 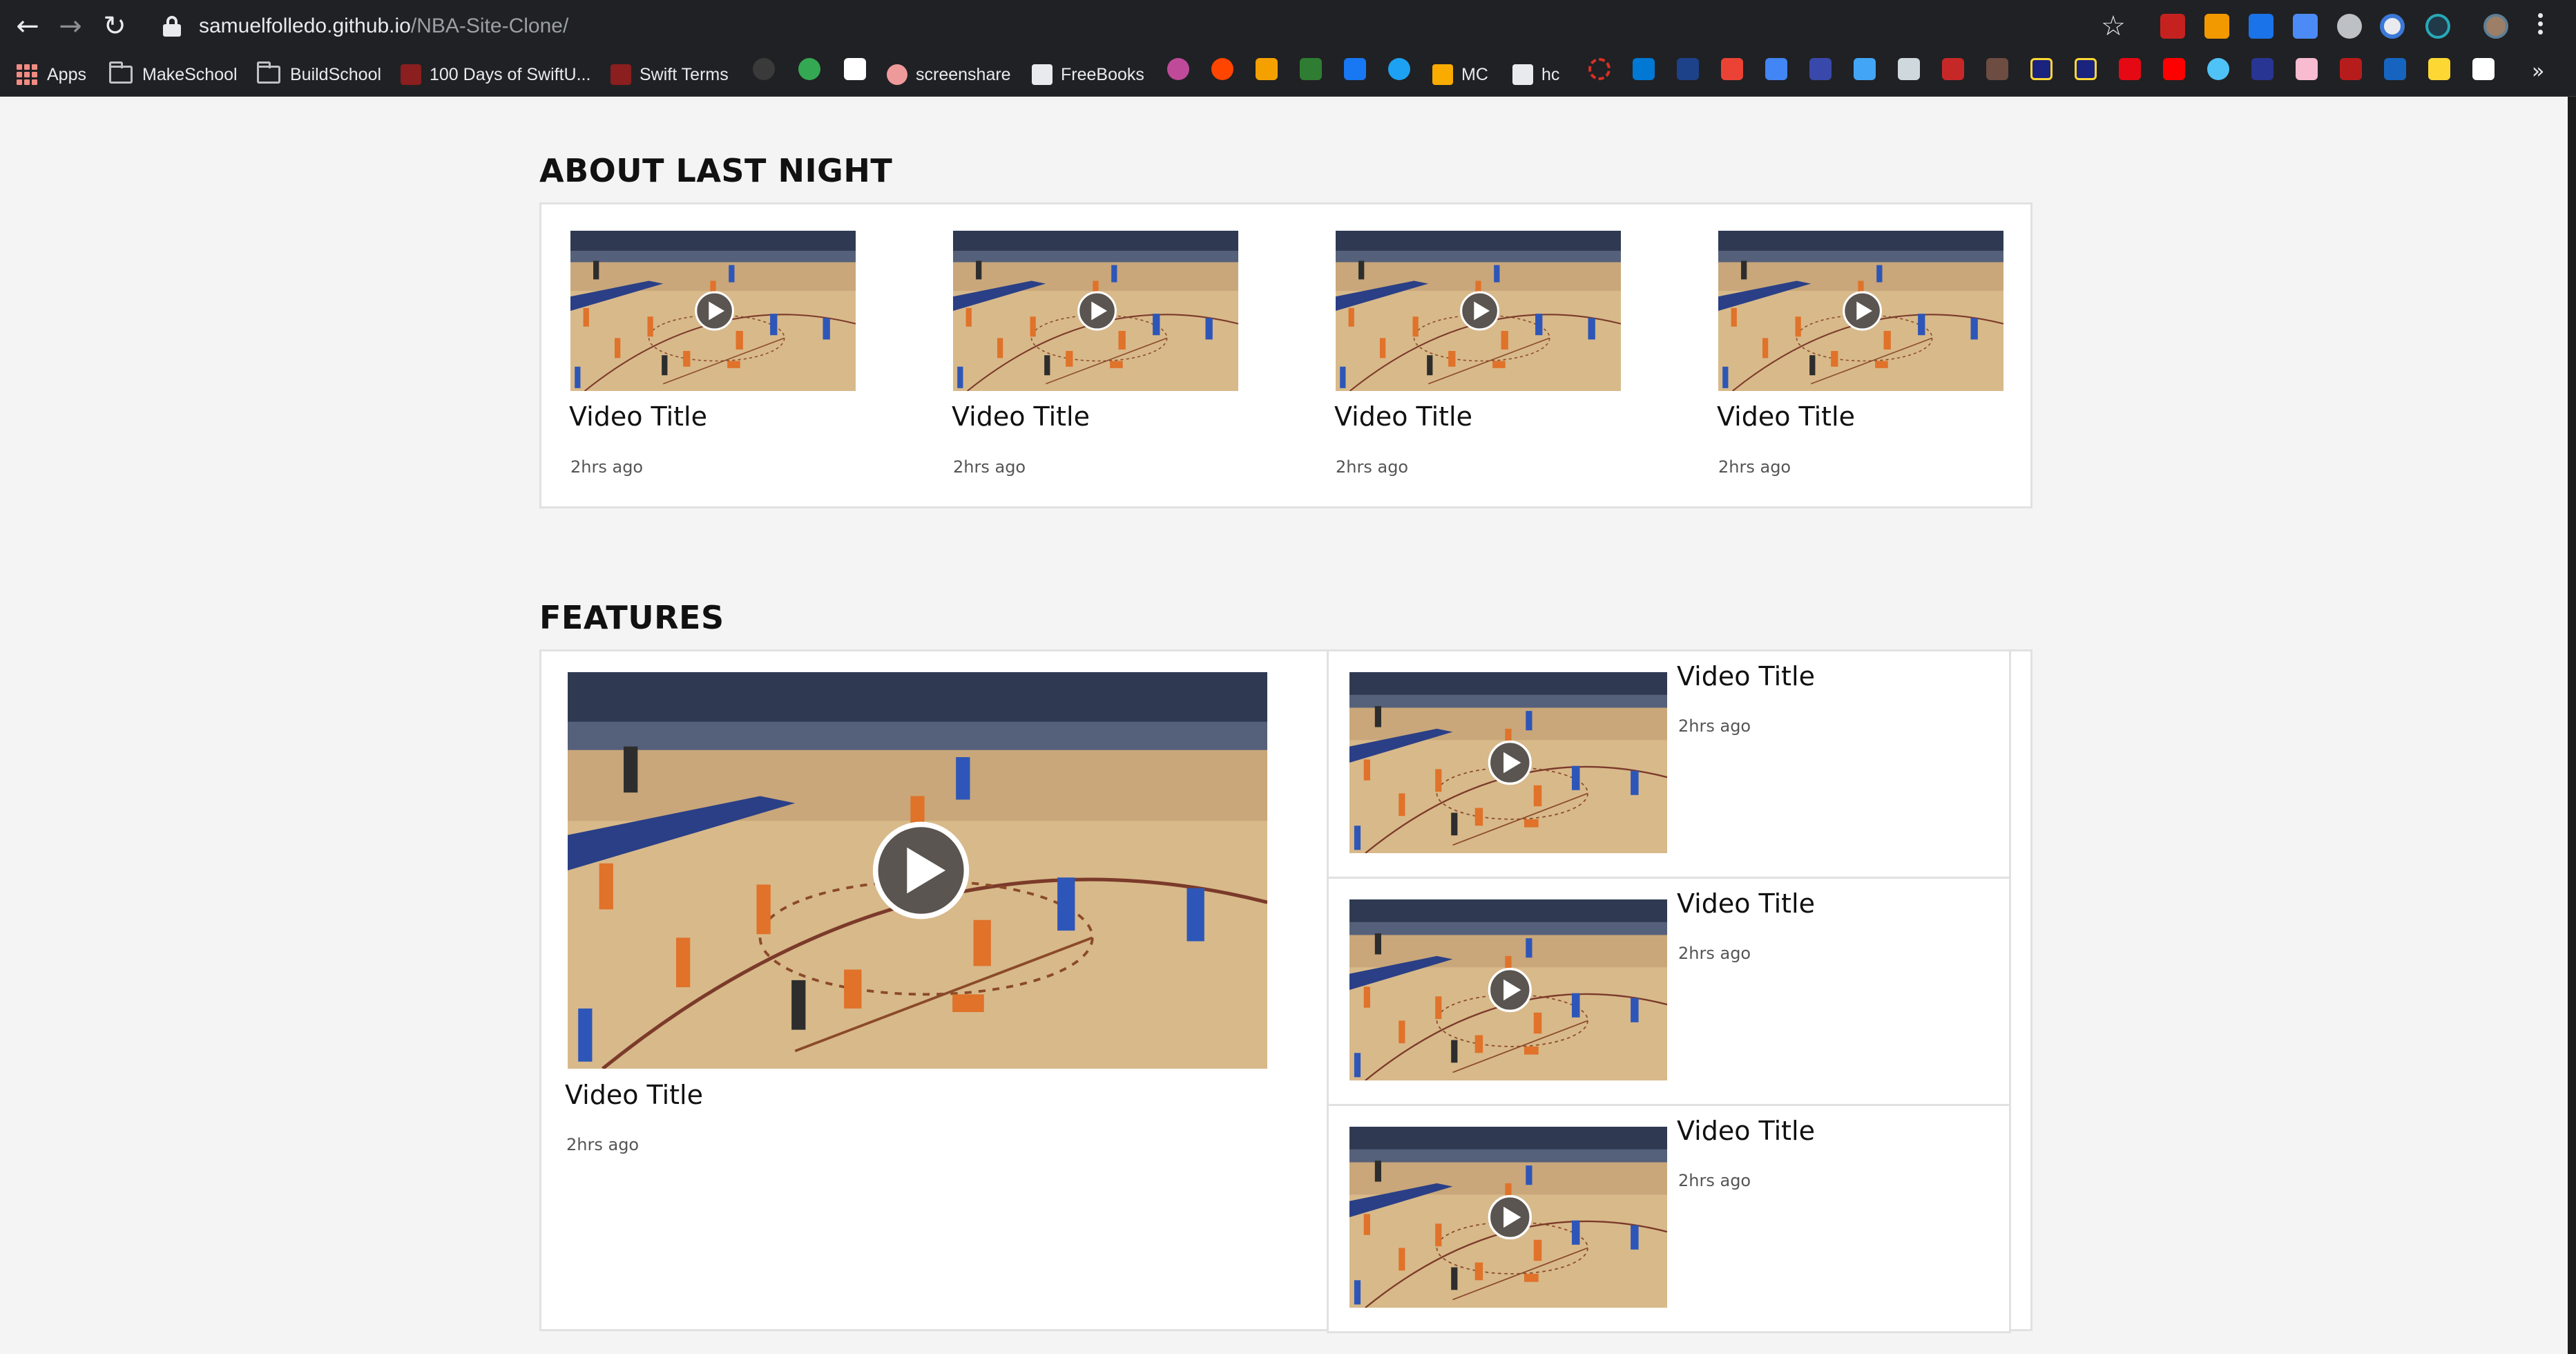 I want to click on back-arrow-icon: ←, so click(x=28, y=26).